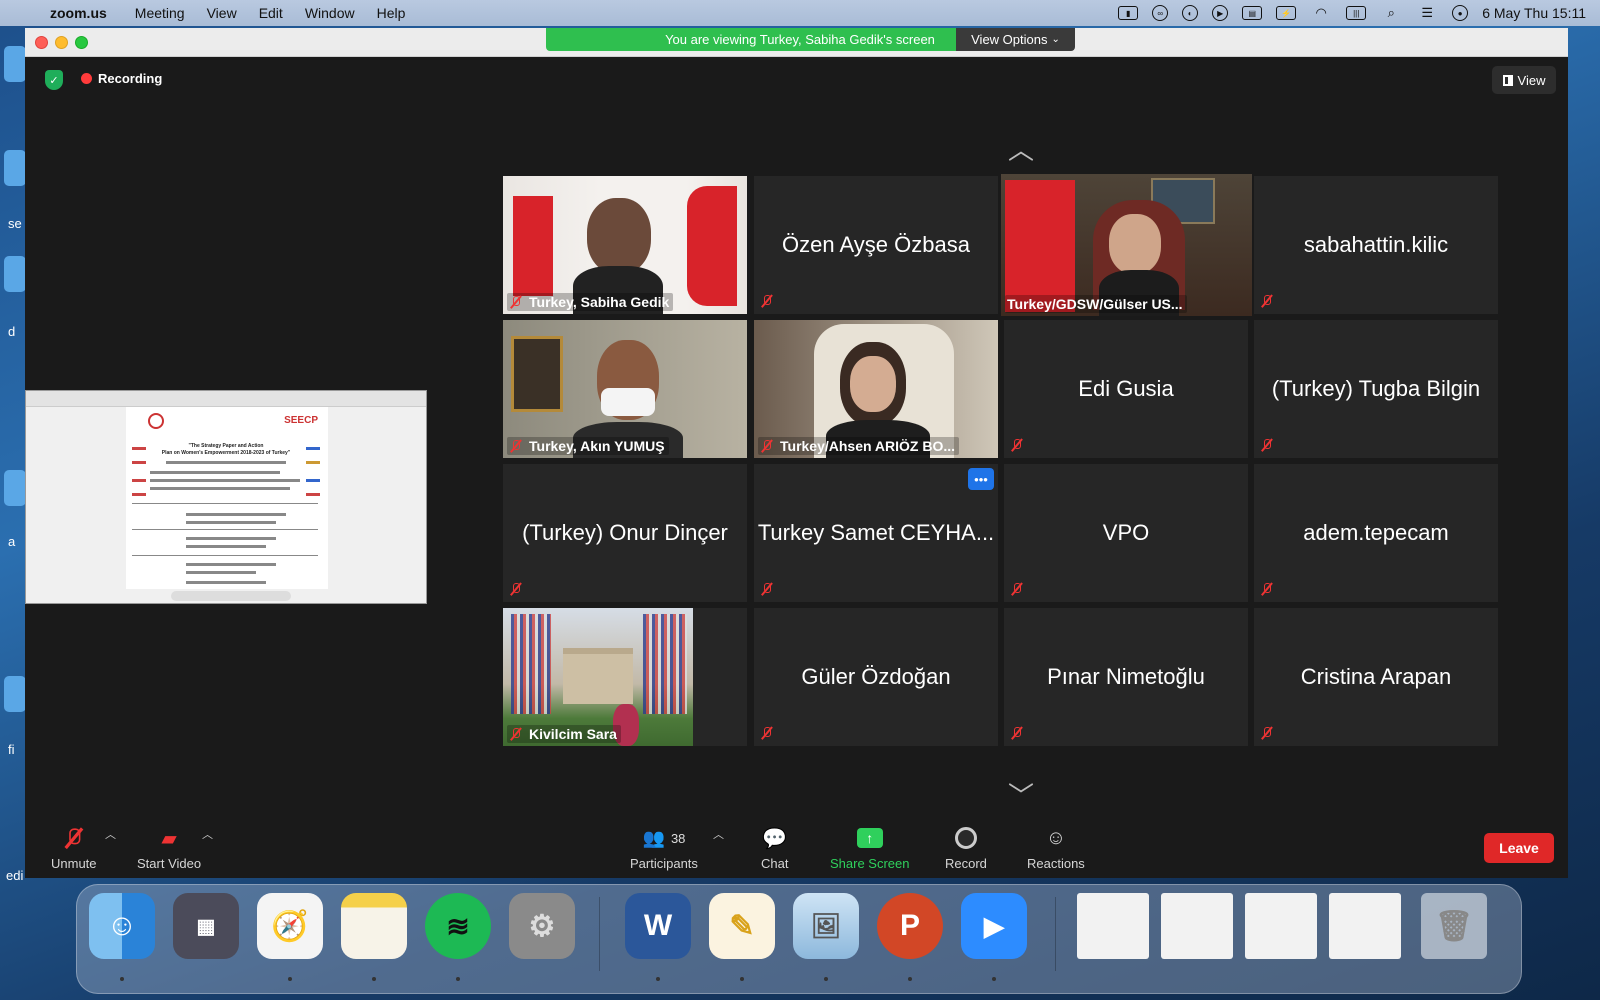 The image size is (1600, 1000). I want to click on control-center-icon: ☰, so click(1427, 13).